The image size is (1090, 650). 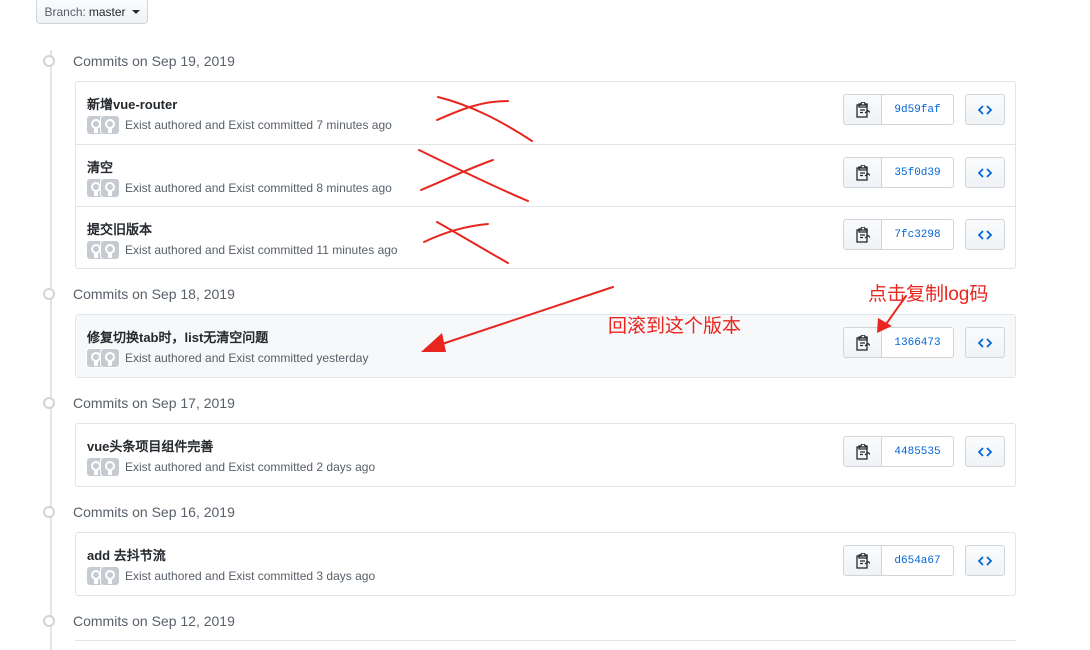 I want to click on copy-log-annotation: 点击复制log码, so click(x=928, y=294).